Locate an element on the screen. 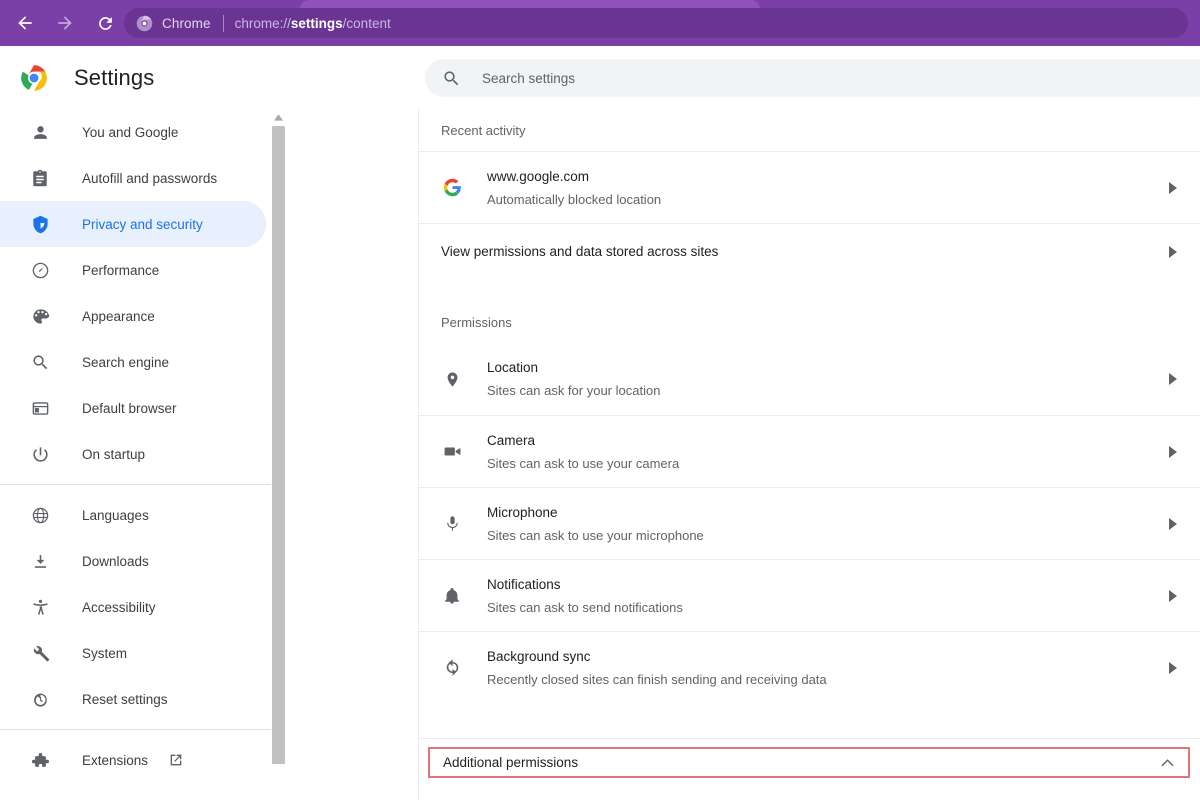  sidebar-item-accessibility: Accessibility is located at coordinates (133, 607).